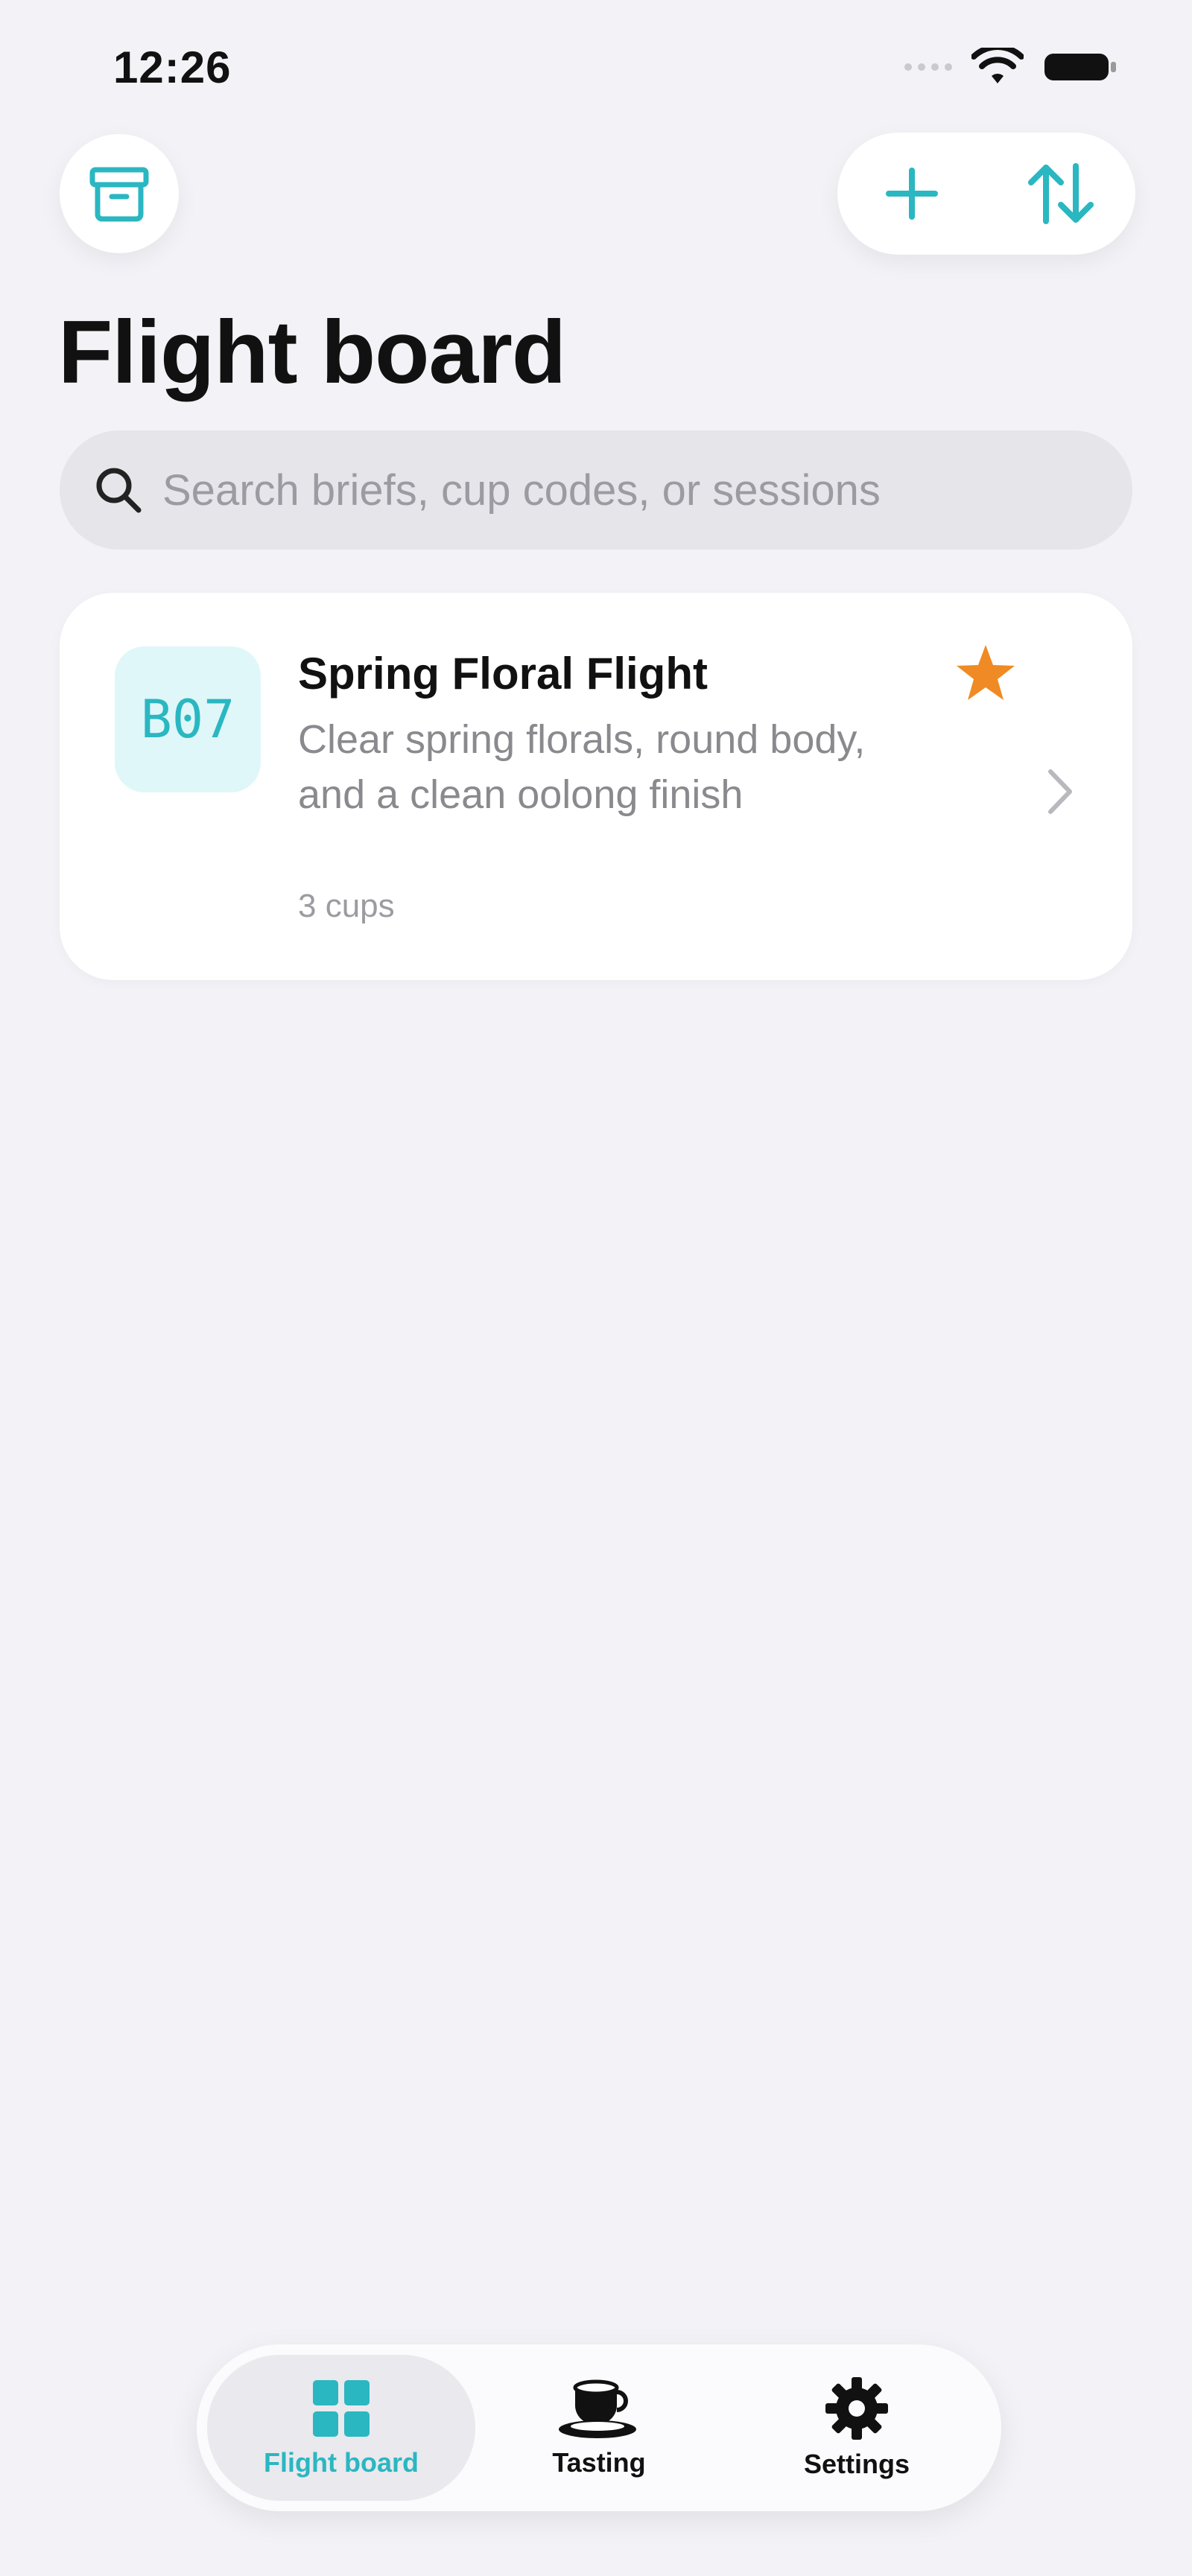  I want to click on cup-count: 3 cups, so click(346, 906).